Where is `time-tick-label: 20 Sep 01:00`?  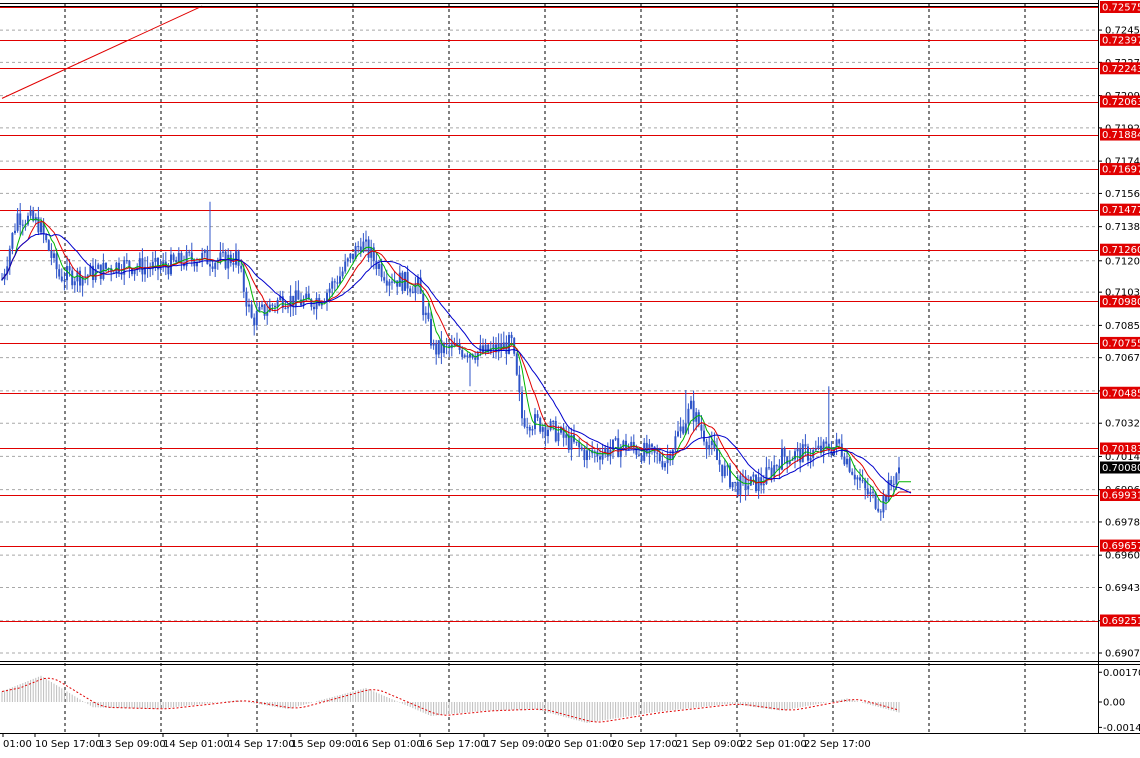
time-tick-label: 20 Sep 01:00 is located at coordinates (581, 744).